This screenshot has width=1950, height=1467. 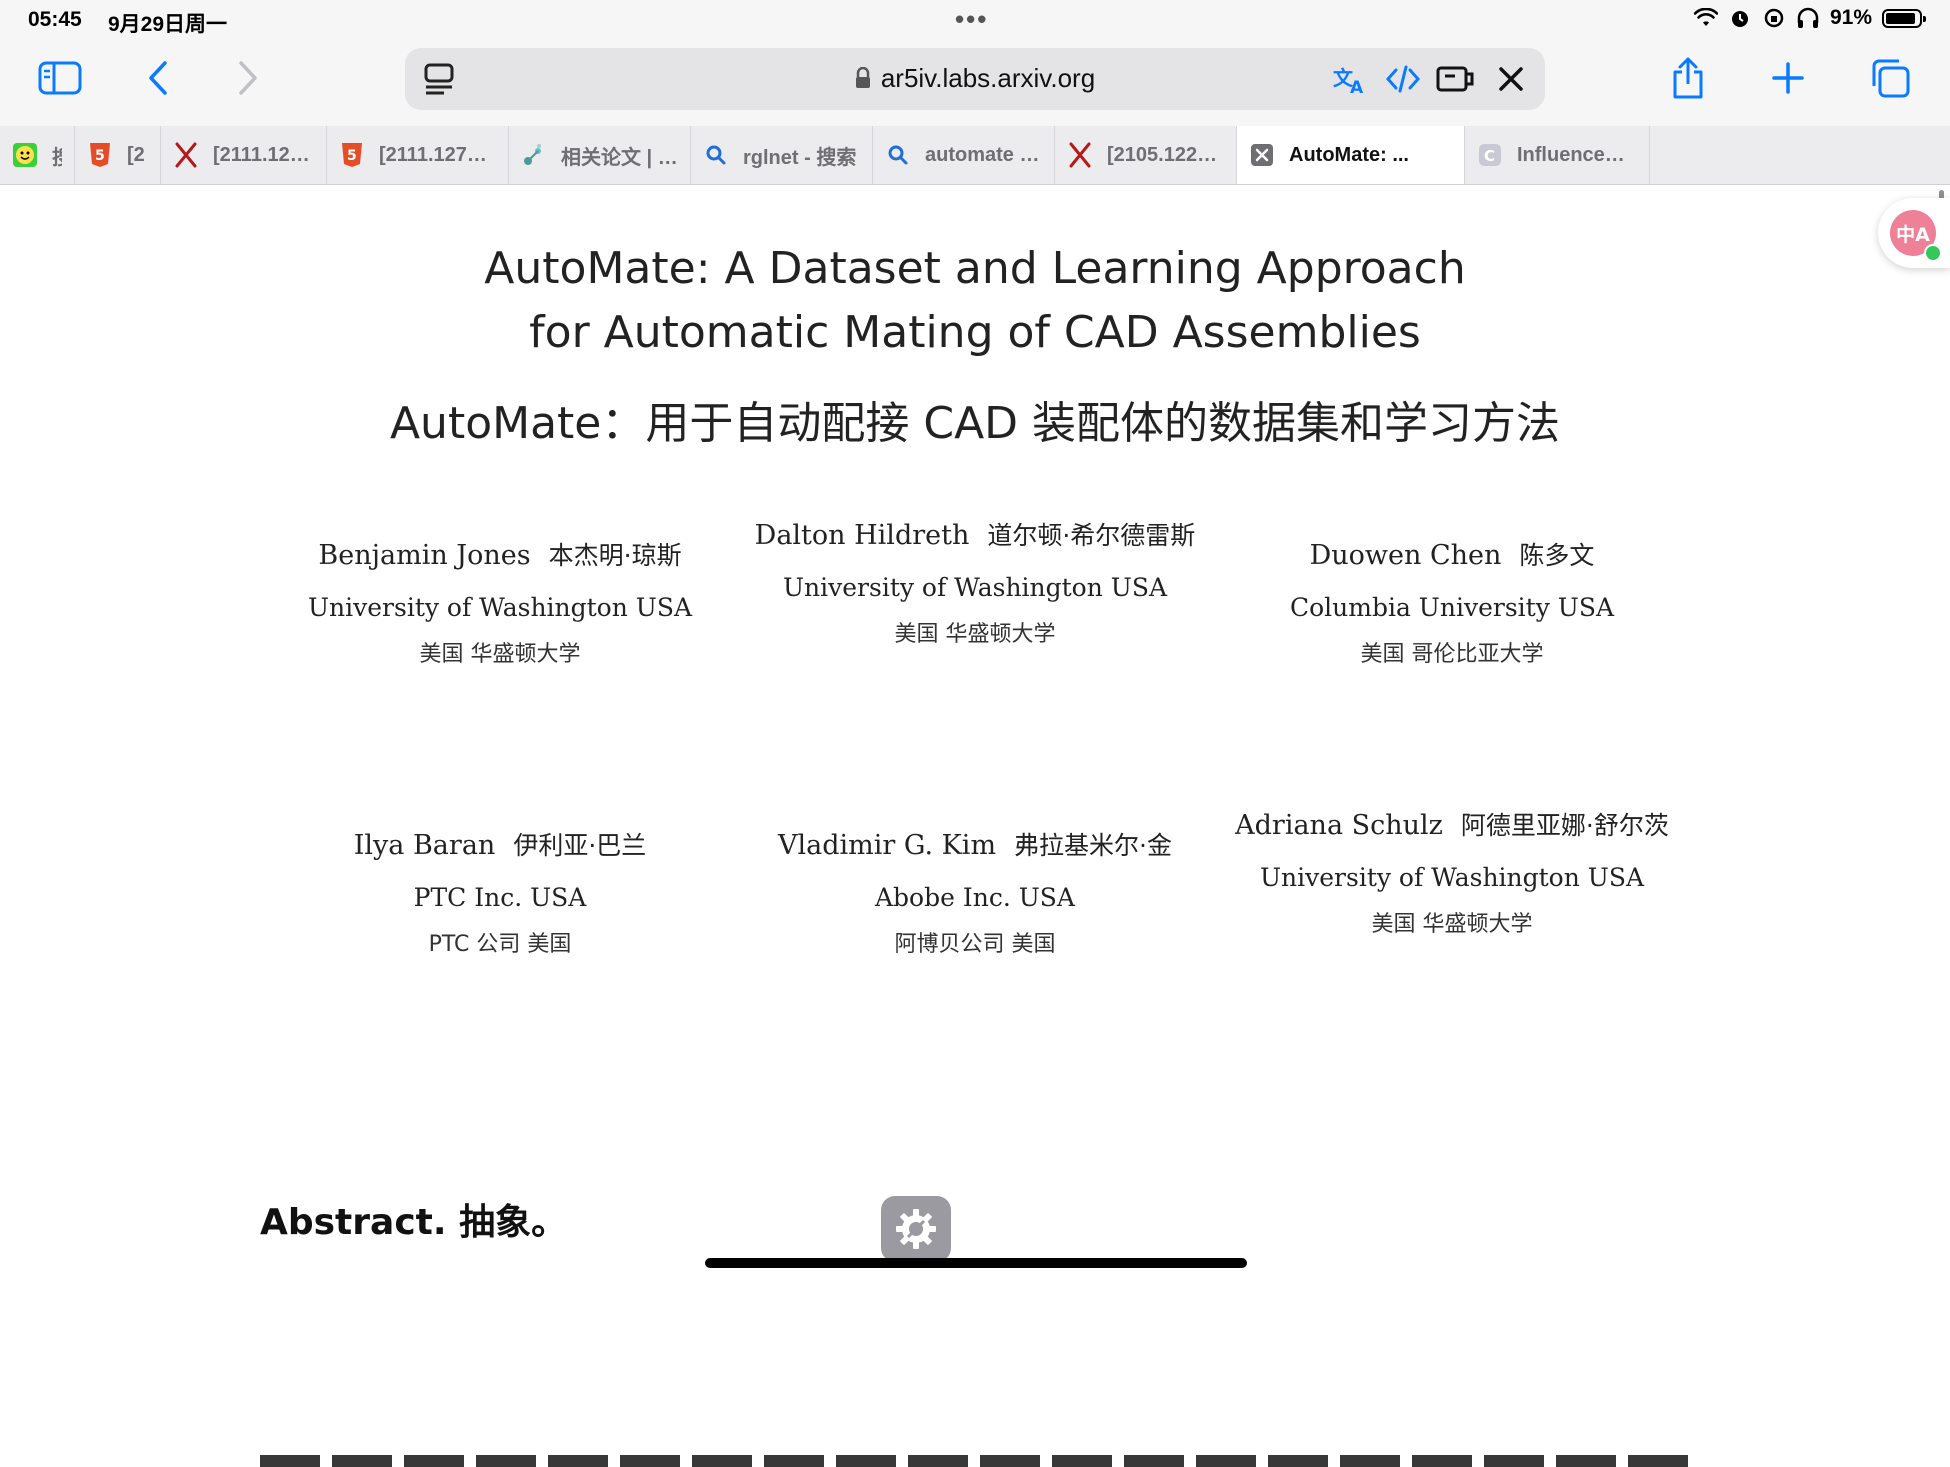 I want to click on headphones-icon, so click(x=1808, y=18).